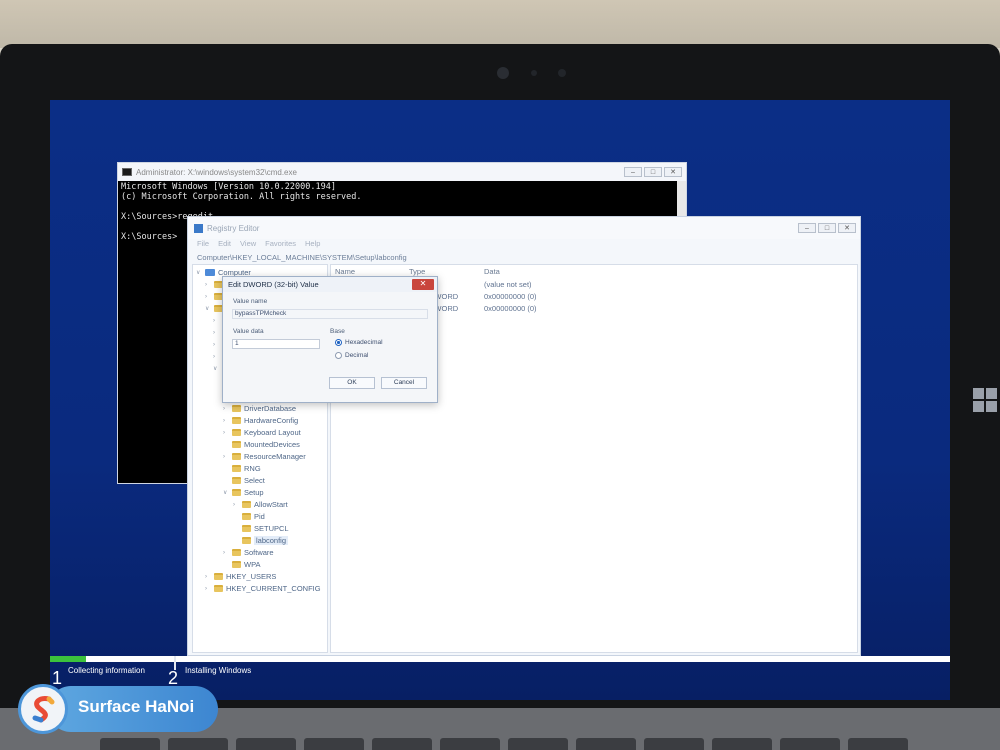 The image size is (1000, 750). What do you see at coordinates (259, 516) in the screenshot?
I see `tree-item-label: Pid` at bounding box center [259, 516].